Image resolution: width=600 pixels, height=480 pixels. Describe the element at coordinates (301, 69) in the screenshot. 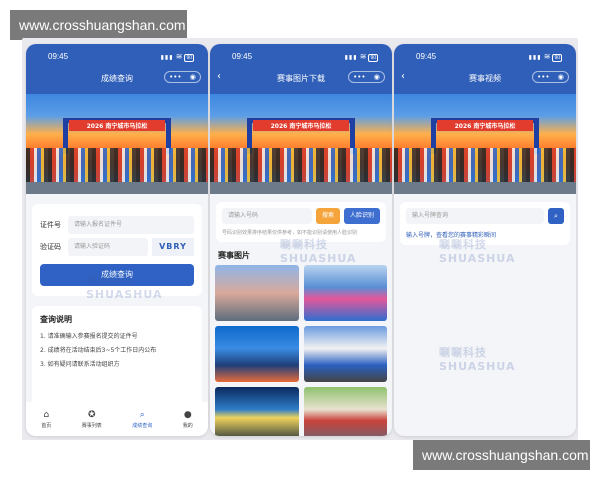

I see `header: 09:45 ▮▮▮ ≋ 90 ‹ 赛事图片下载 ••• ◉` at that location.